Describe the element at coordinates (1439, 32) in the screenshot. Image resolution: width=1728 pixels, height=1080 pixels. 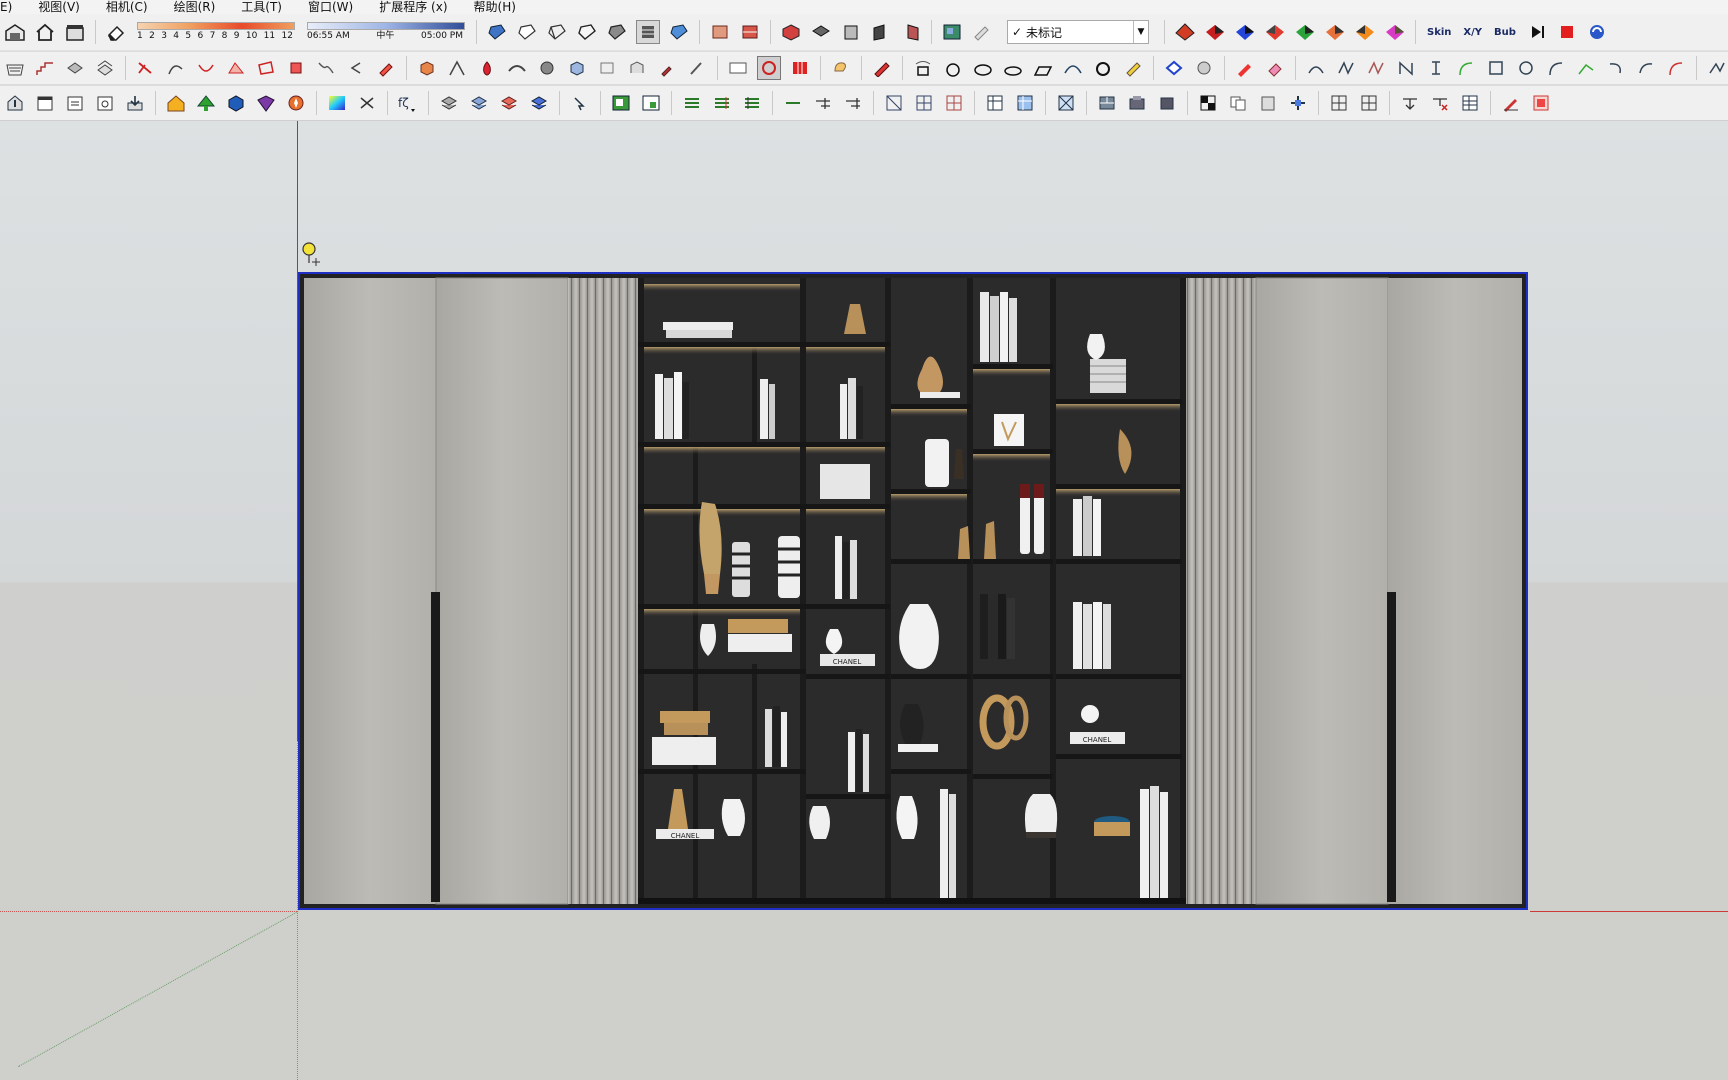
I see `skin-button: Skin` at that location.